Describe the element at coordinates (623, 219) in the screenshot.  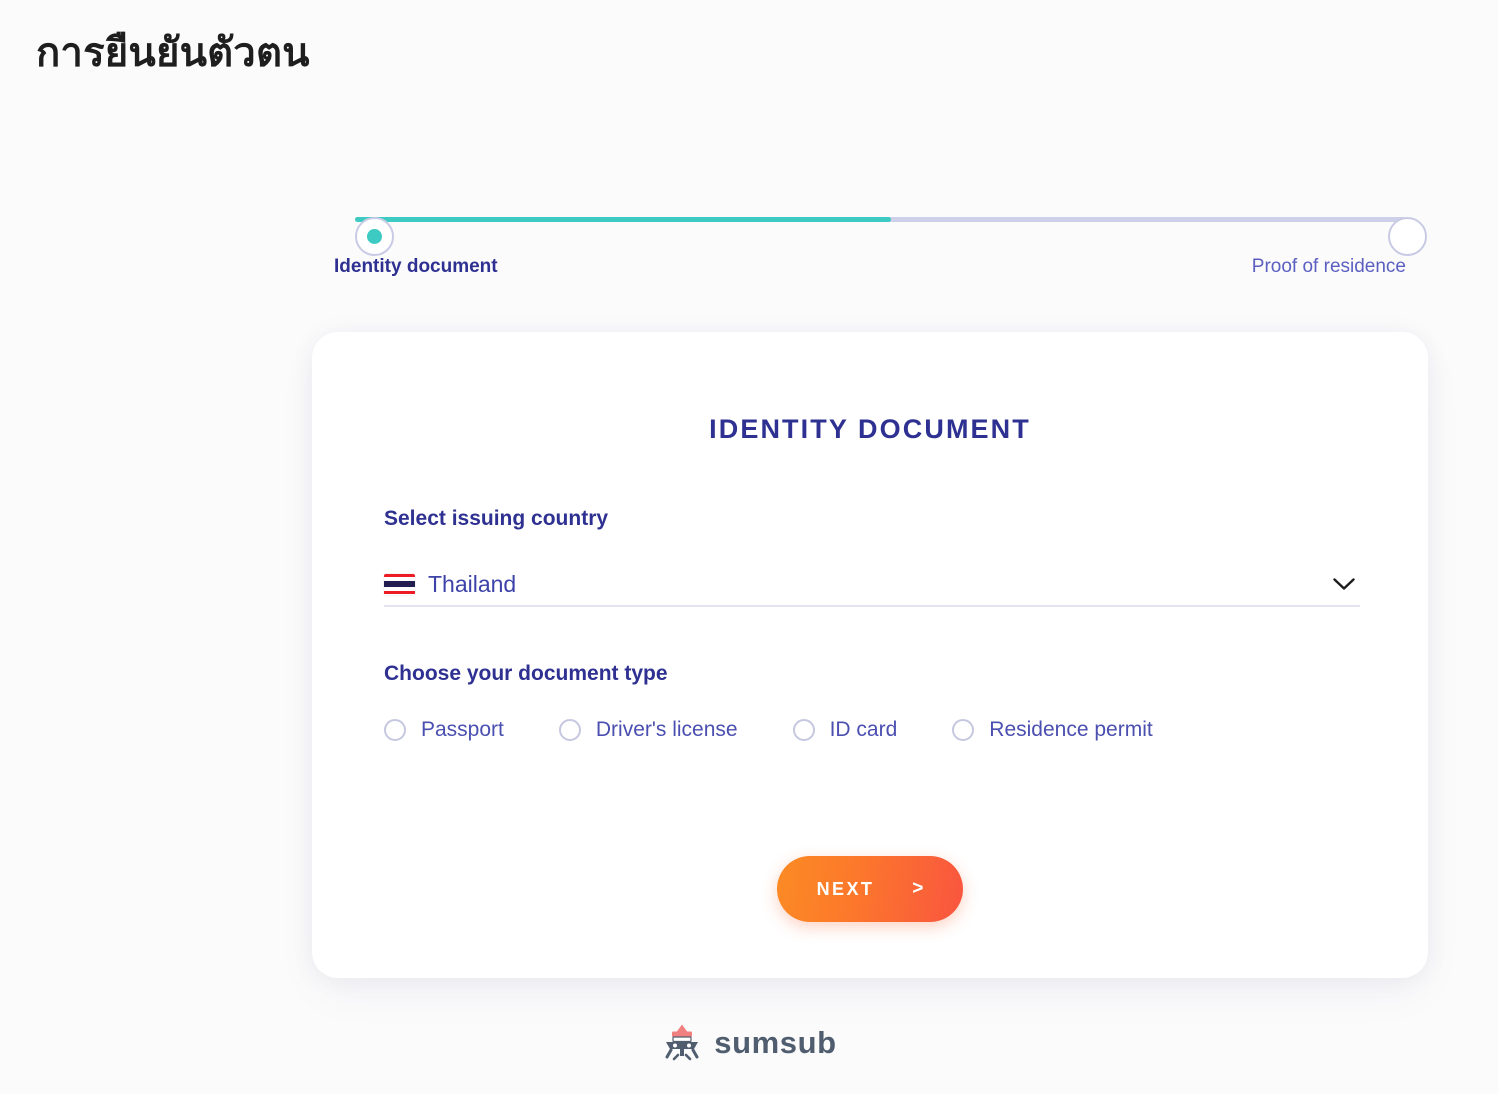
I see `stepper-track-progress` at that location.